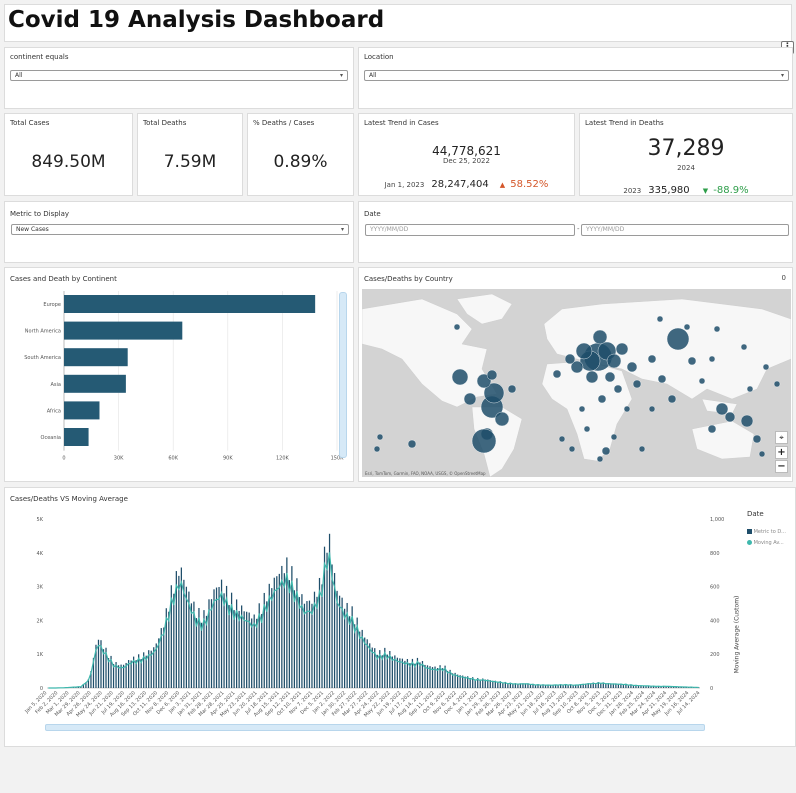  What do you see at coordinates (375, 727) in the screenshot?
I see `x-scrollbar` at bounding box center [375, 727].